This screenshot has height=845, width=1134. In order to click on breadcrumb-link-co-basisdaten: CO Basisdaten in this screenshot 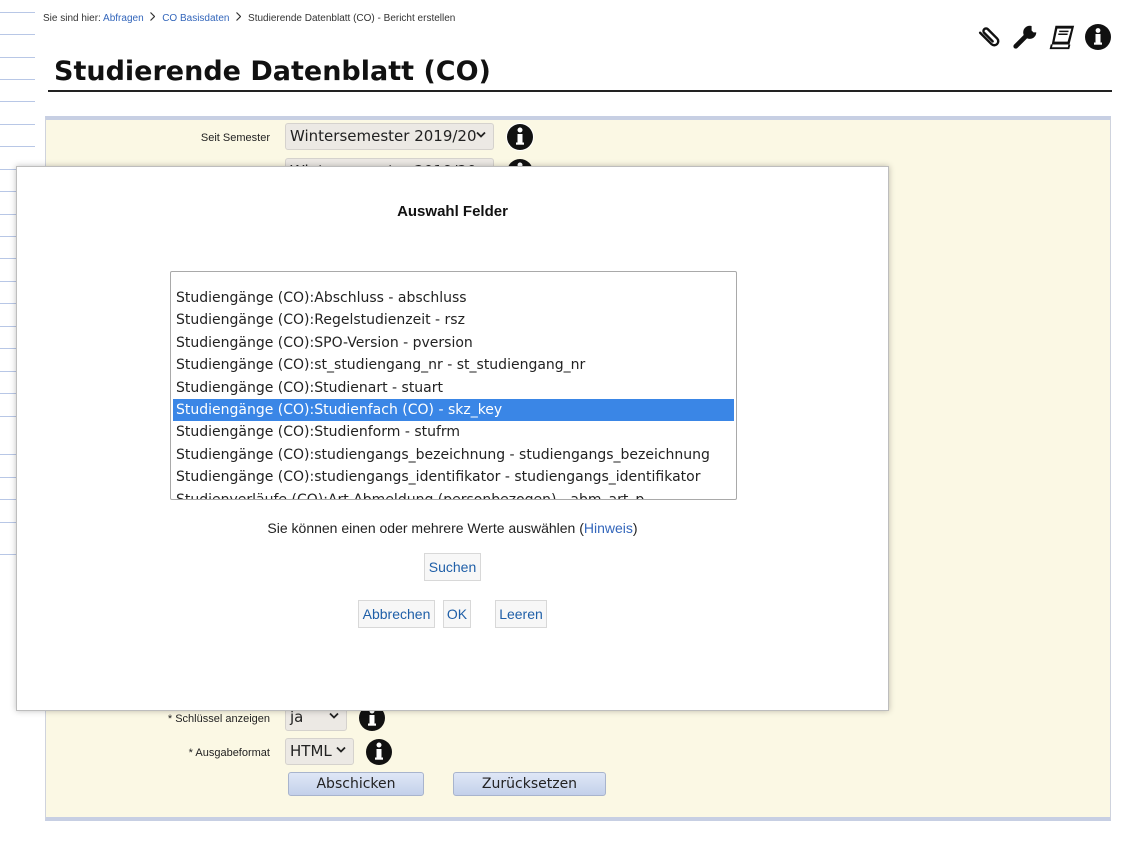, I will do `click(195, 18)`.